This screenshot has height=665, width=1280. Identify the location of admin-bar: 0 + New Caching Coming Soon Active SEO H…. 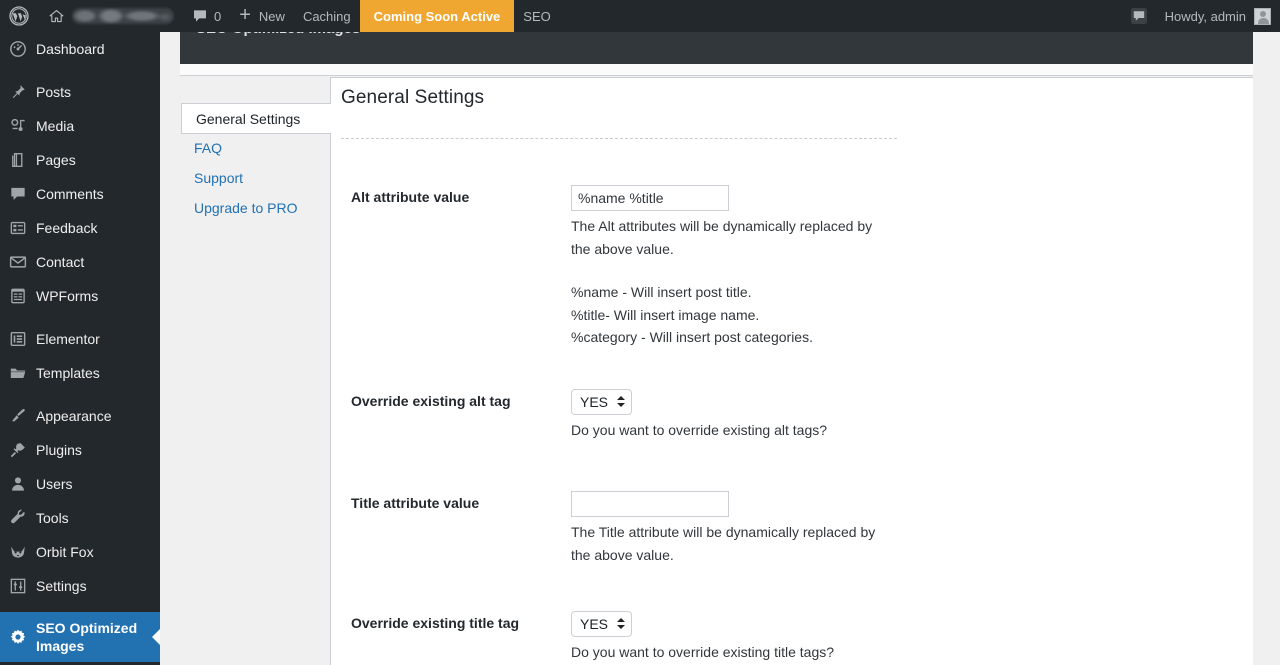
(640, 16).